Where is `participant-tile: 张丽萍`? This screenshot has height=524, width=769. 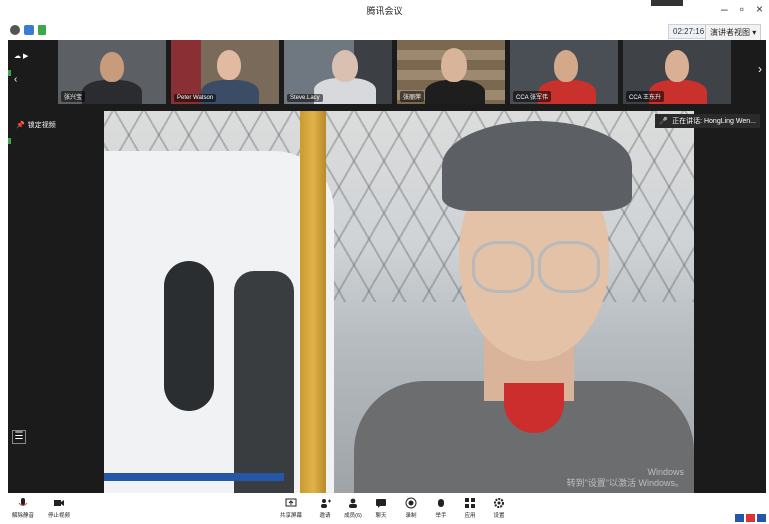
participant-tile: 张丽萍 is located at coordinates (451, 72).